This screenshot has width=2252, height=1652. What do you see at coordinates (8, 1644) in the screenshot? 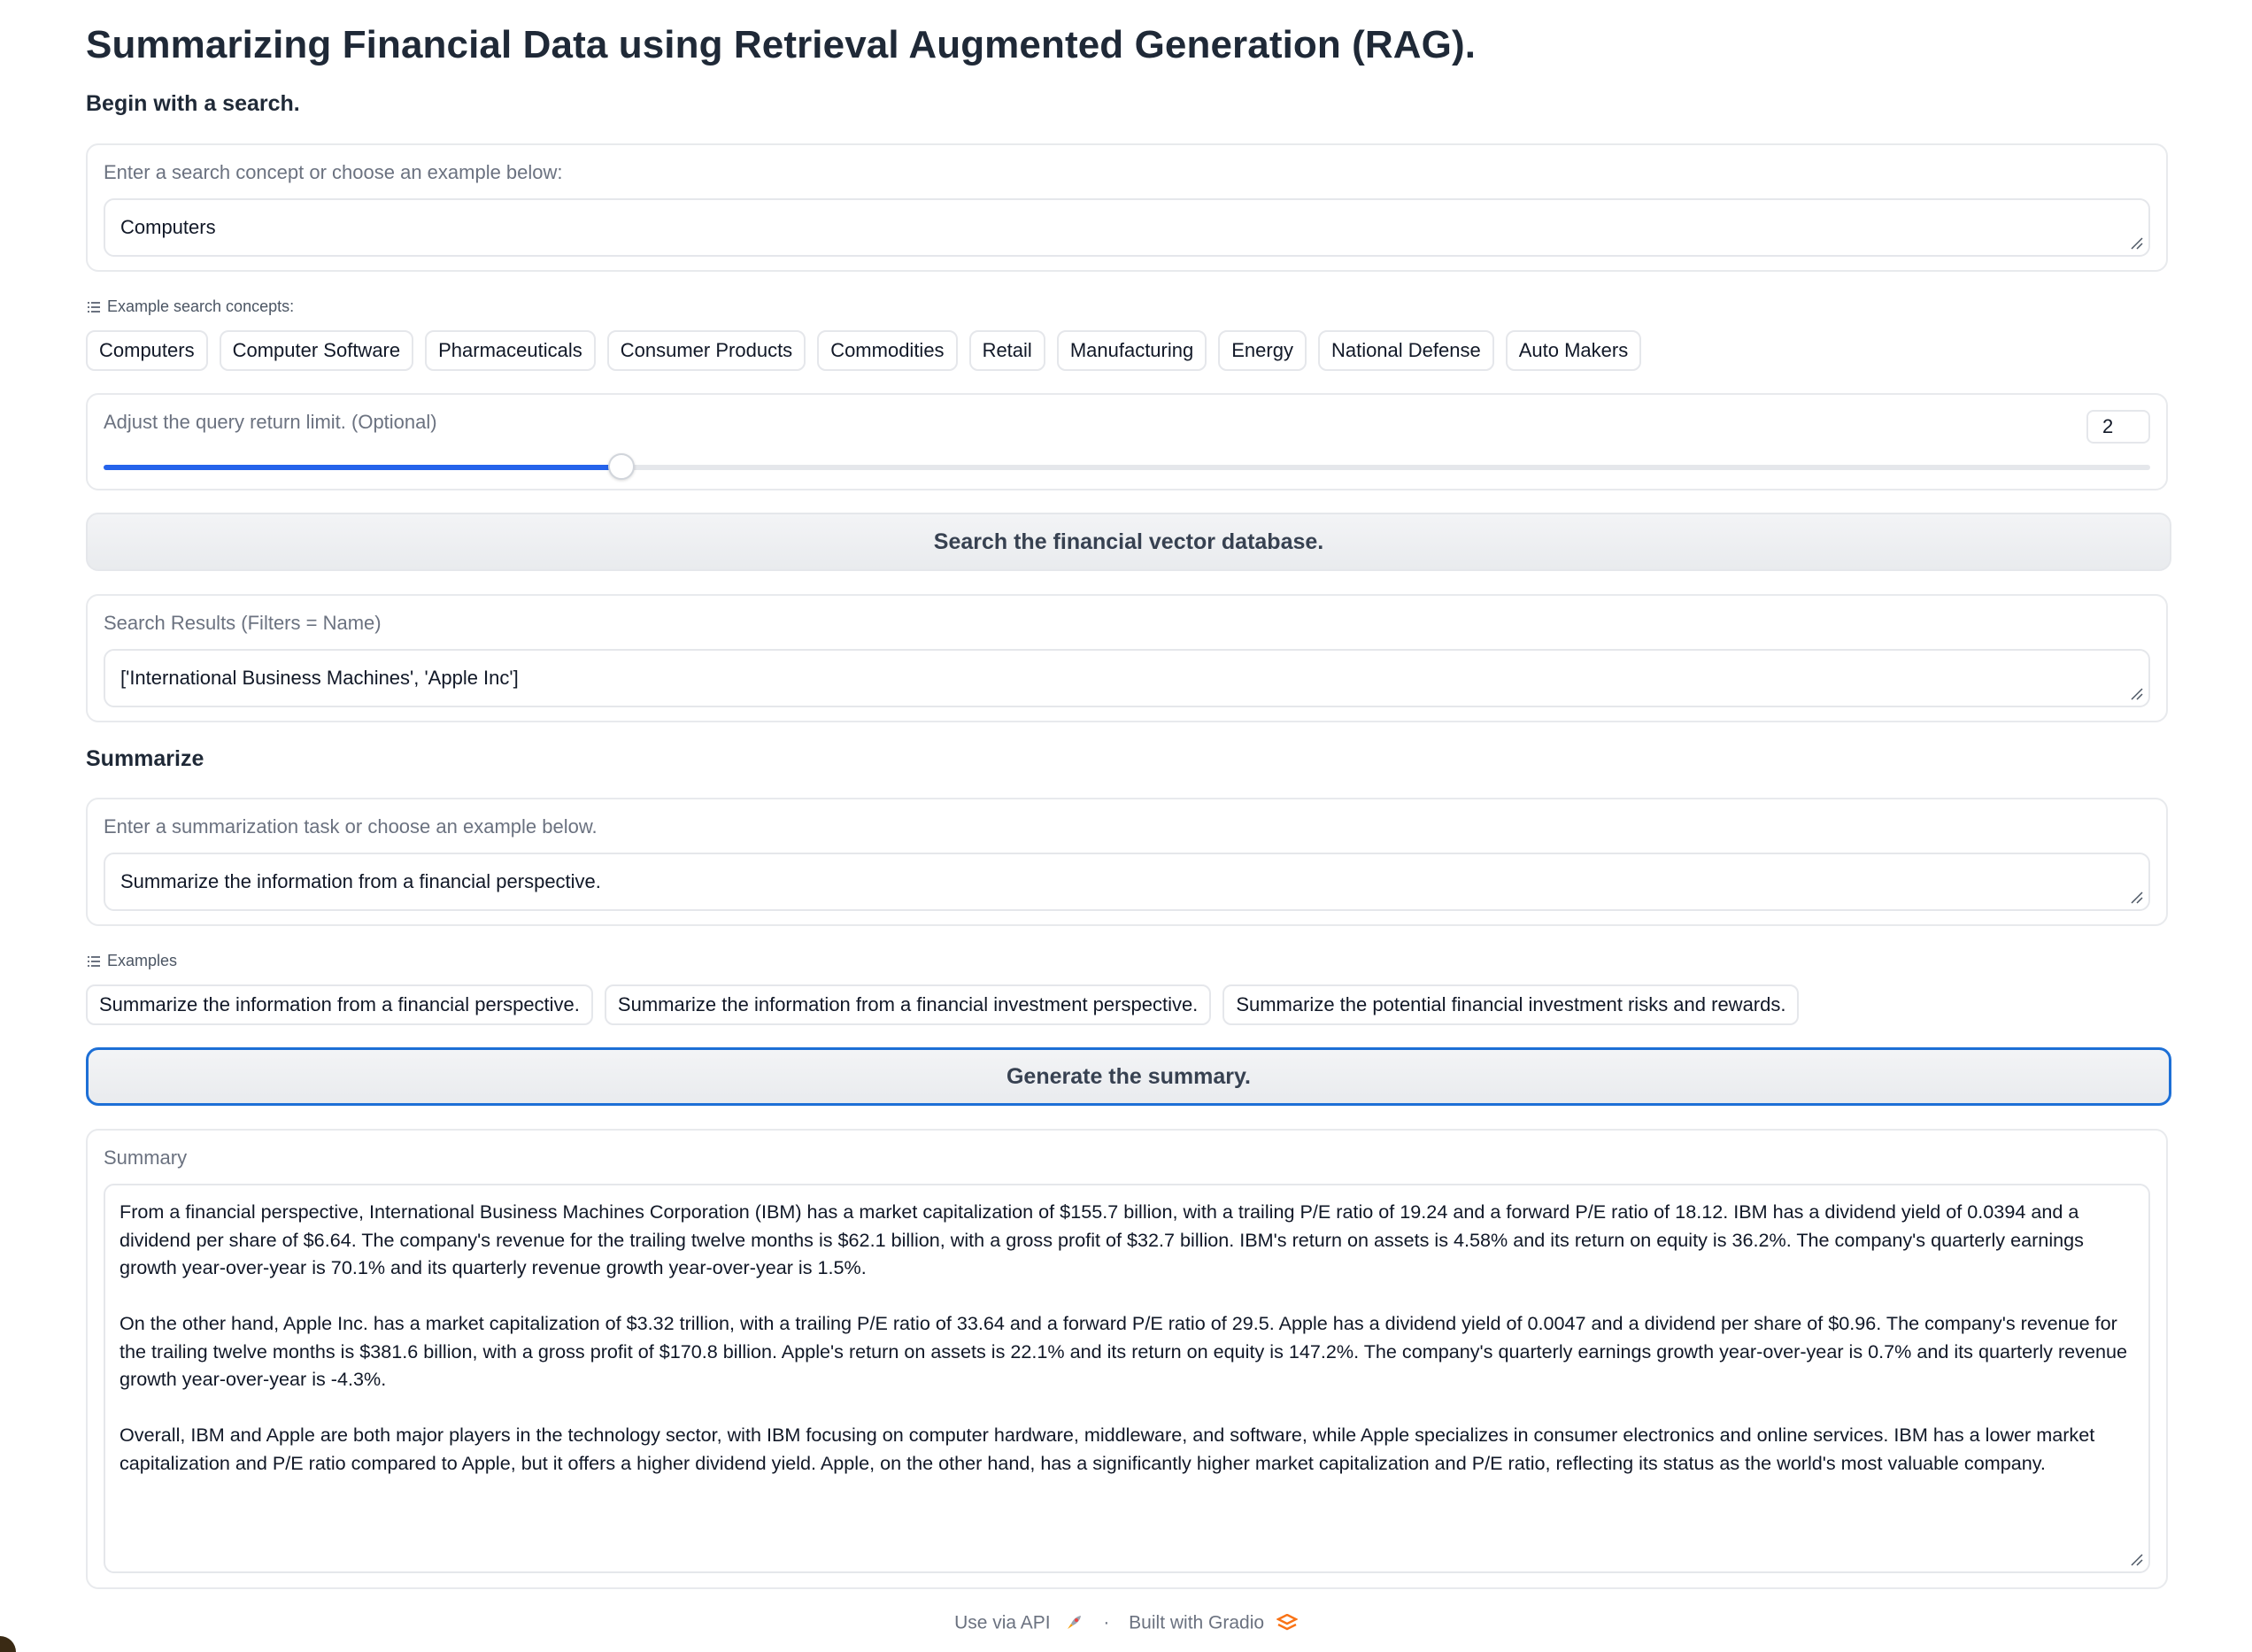
I see `window-corner` at bounding box center [8, 1644].